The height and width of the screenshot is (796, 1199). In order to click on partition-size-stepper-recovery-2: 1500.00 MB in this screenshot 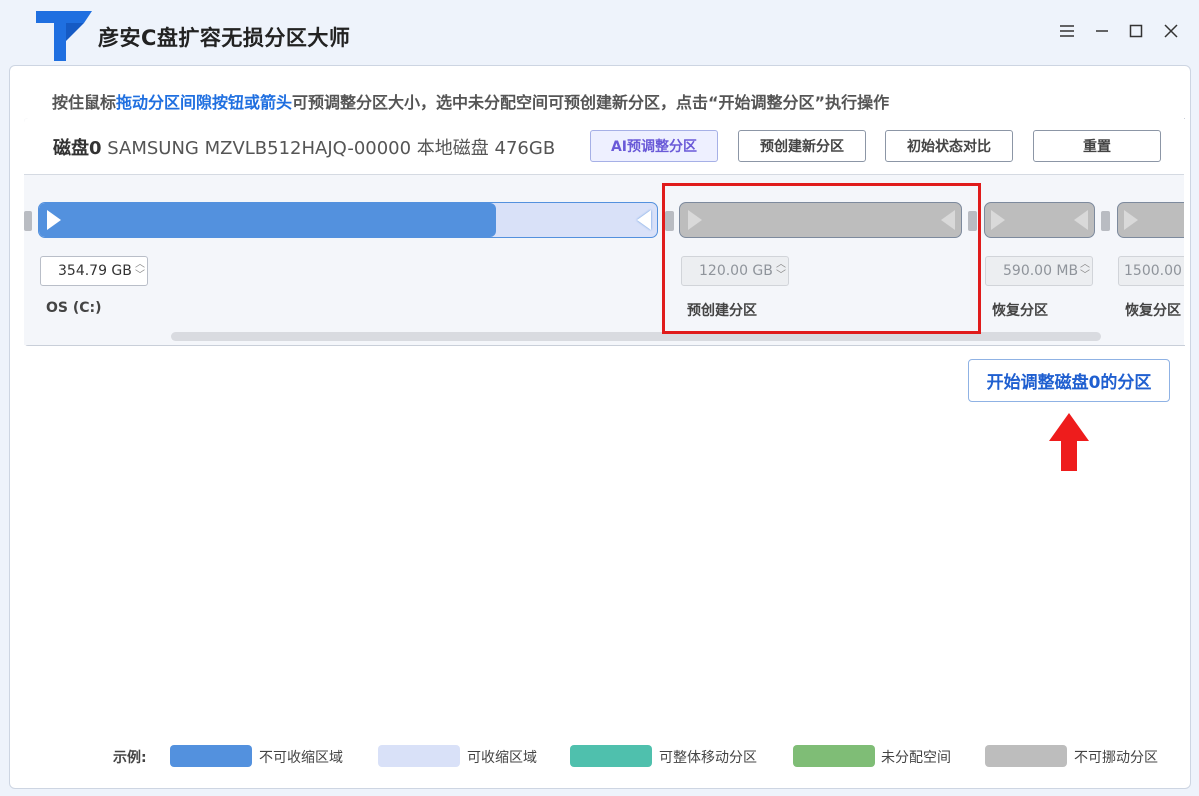, I will do `click(1151, 271)`.